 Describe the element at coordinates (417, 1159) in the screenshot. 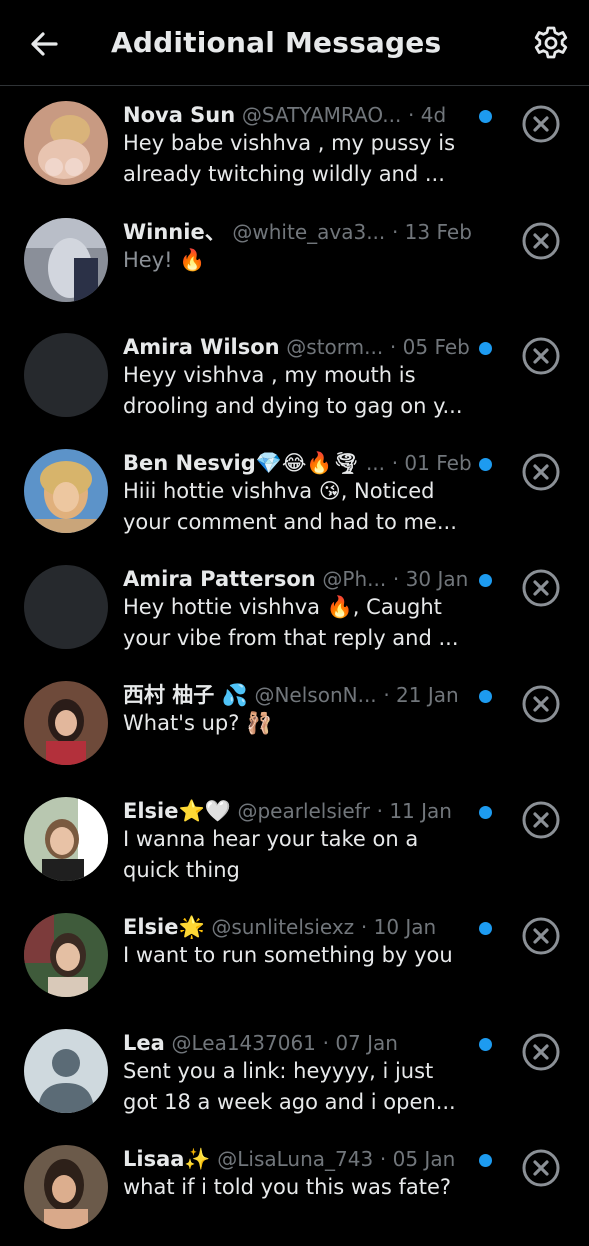

I see `message-date: · 05 Jan` at that location.